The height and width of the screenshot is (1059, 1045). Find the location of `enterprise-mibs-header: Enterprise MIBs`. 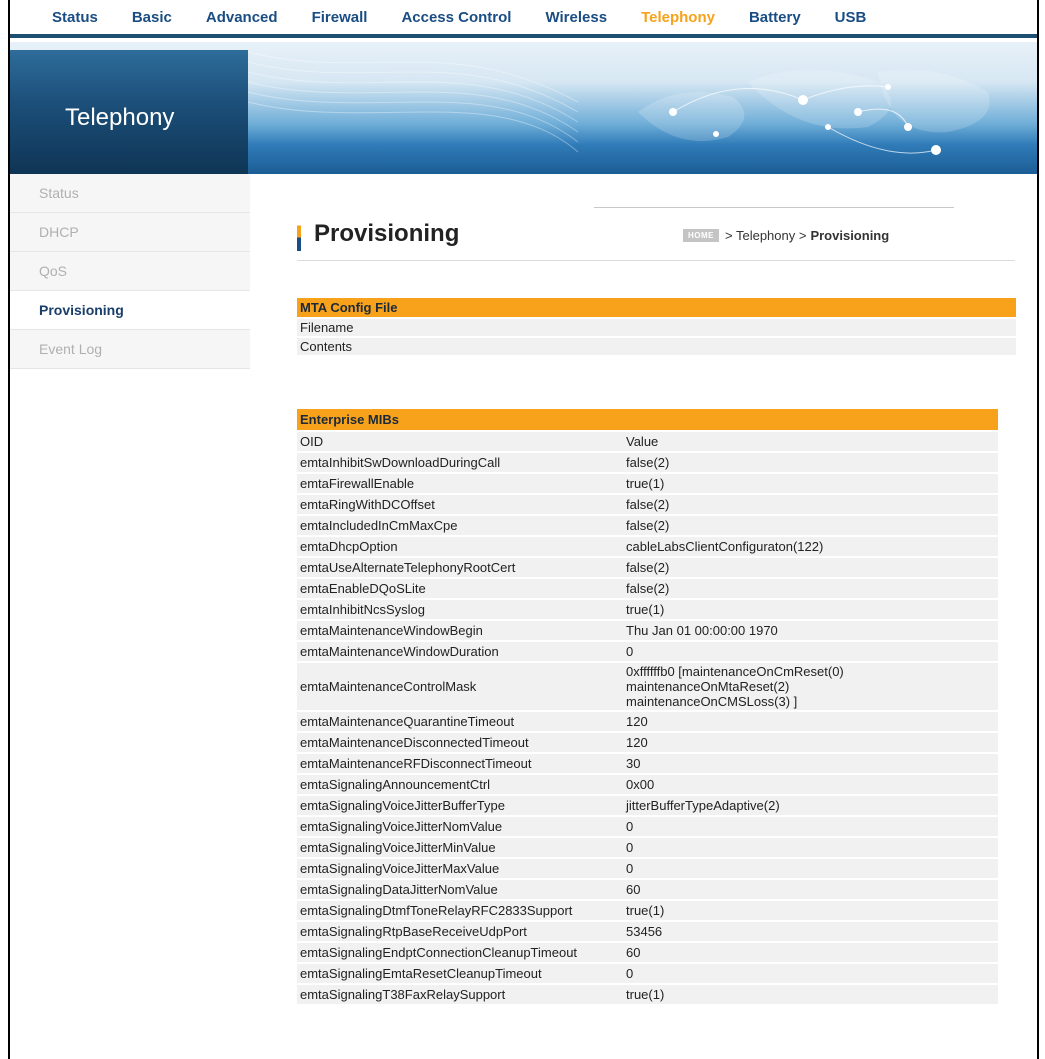

enterprise-mibs-header: Enterprise MIBs is located at coordinates (647, 419).